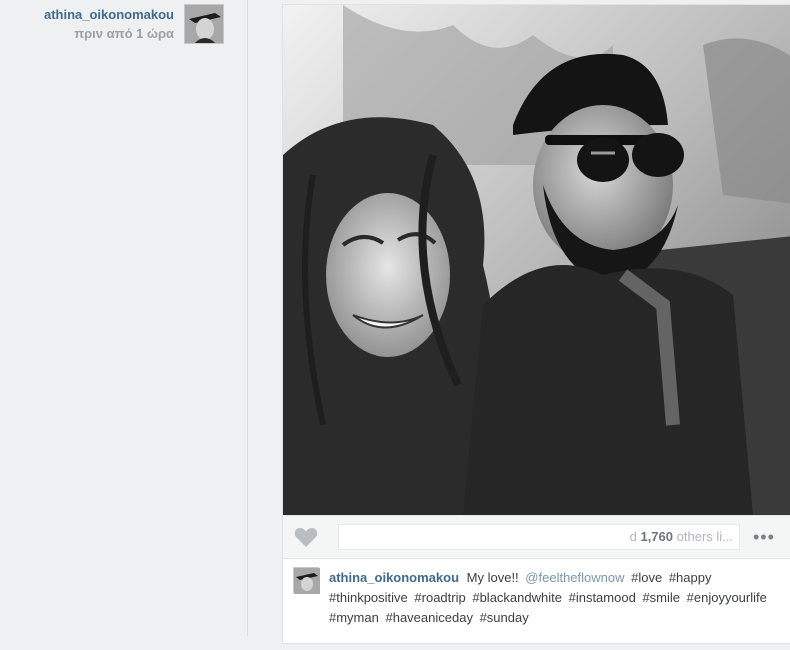  What do you see at coordinates (602, 597) in the screenshot?
I see `hashtag: #instamood` at bounding box center [602, 597].